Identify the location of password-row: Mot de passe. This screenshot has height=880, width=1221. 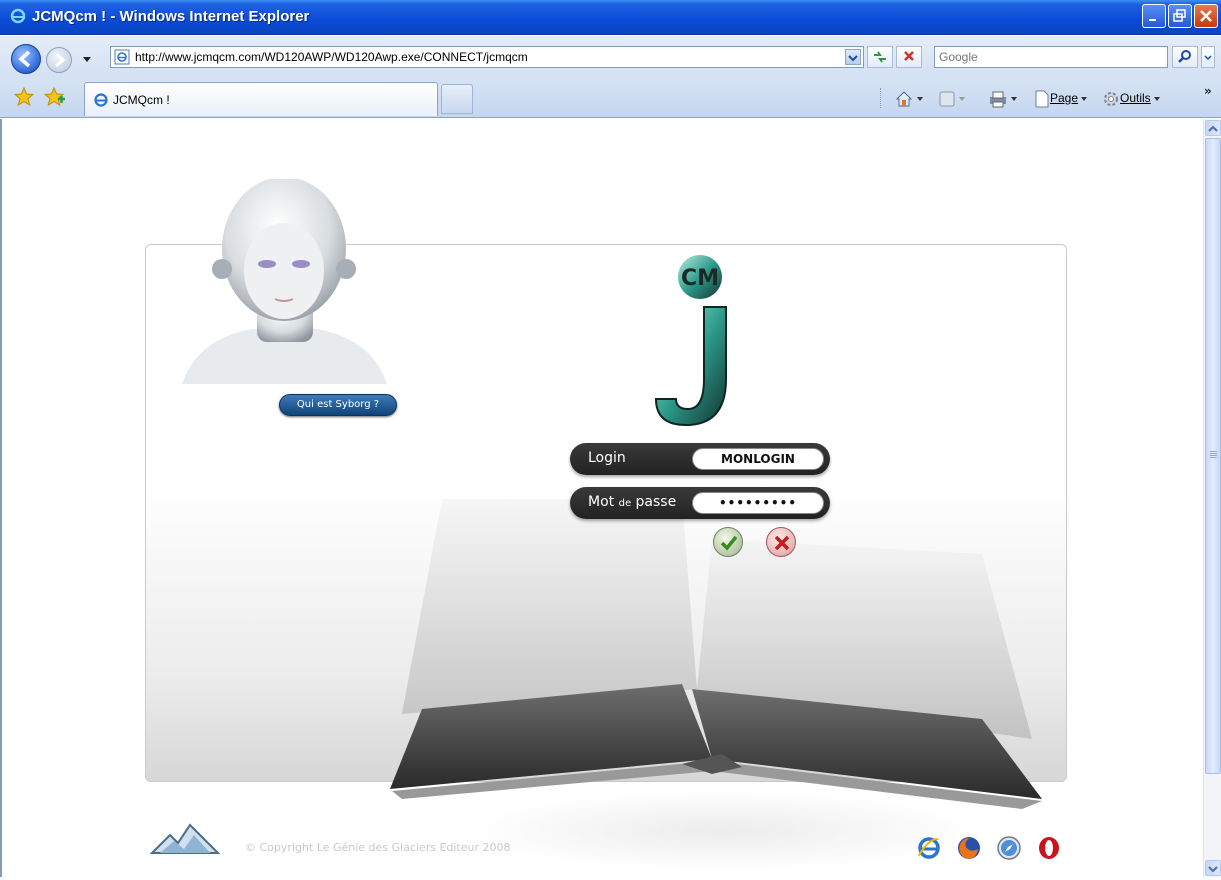
(700, 503).